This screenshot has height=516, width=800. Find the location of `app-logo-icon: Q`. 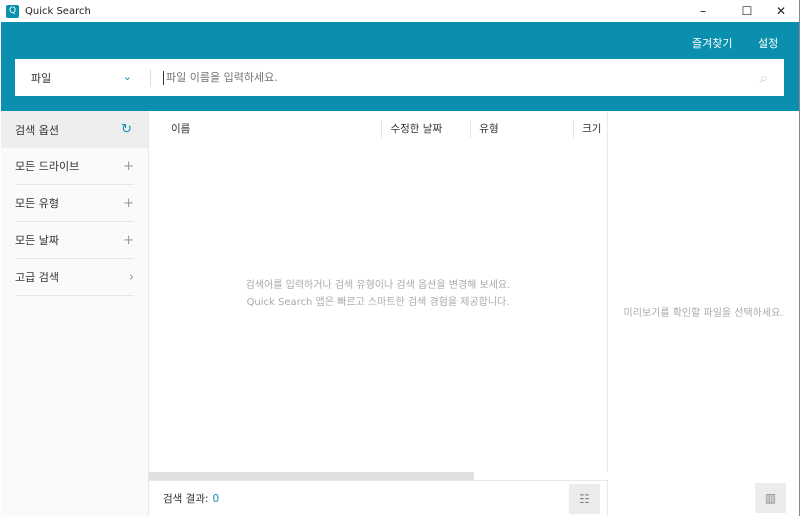

app-logo-icon: Q is located at coordinates (12, 11).